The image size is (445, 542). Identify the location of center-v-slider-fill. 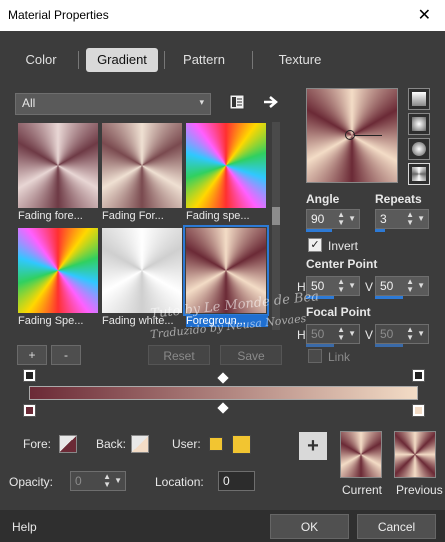
(389, 297).